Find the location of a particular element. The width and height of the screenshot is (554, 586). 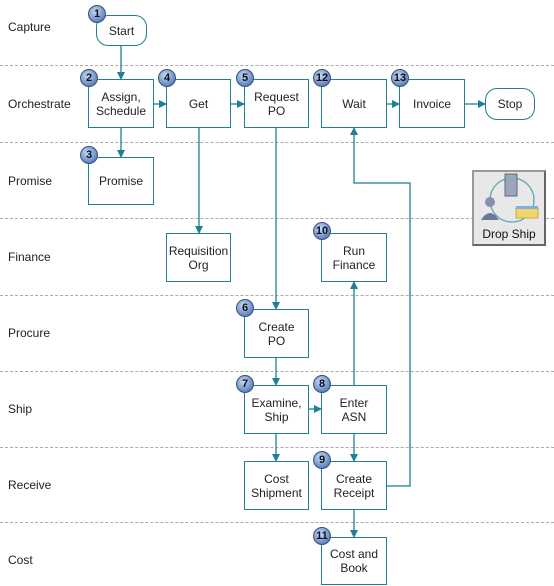

node-requisition-org: Requisition Org is located at coordinates (198, 257).